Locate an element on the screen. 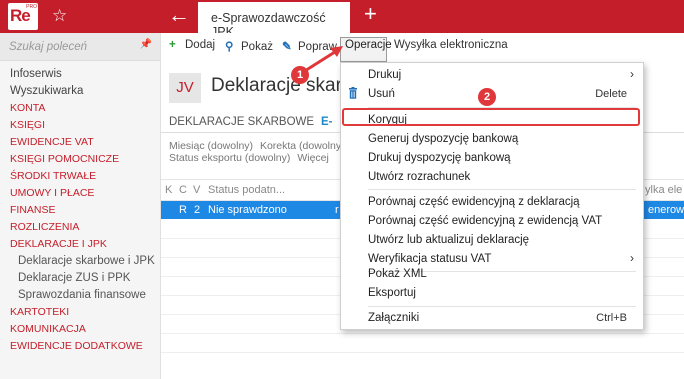 This screenshot has width=684, height=379. step-2-badge: 2 is located at coordinates (487, 97).